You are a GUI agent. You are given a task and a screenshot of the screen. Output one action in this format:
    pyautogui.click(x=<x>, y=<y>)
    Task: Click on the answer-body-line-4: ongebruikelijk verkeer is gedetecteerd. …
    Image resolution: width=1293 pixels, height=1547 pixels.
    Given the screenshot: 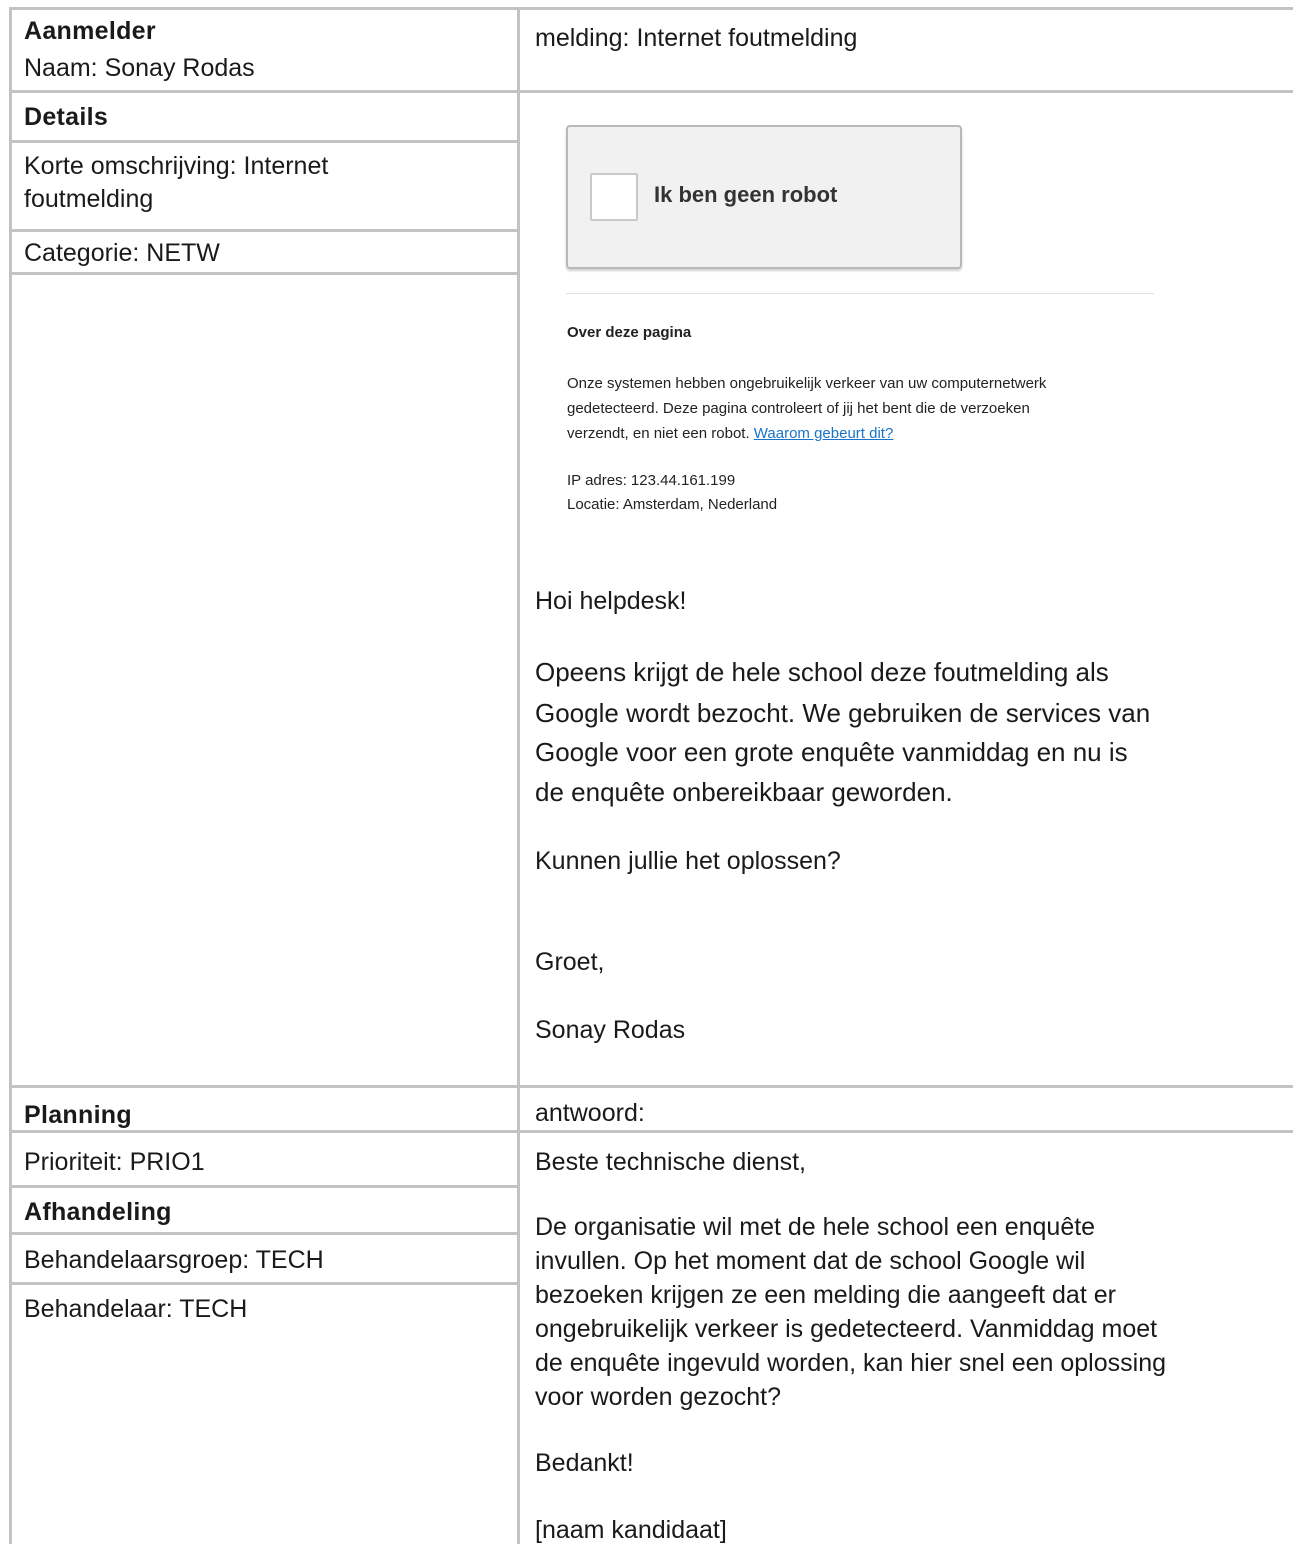 What is the action you would take?
    pyautogui.click(x=846, y=1329)
    